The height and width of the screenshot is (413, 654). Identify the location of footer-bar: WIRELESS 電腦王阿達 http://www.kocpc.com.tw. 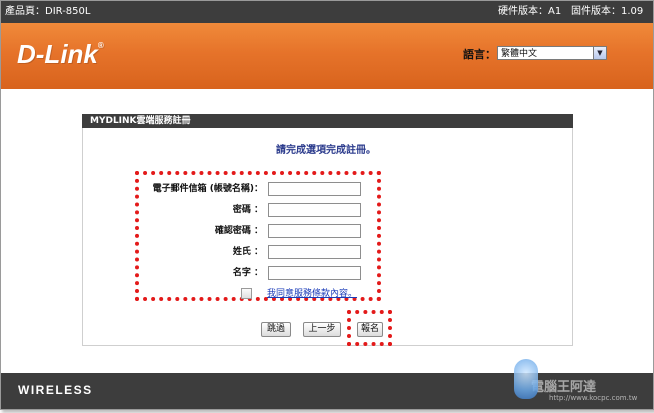
(327, 391).